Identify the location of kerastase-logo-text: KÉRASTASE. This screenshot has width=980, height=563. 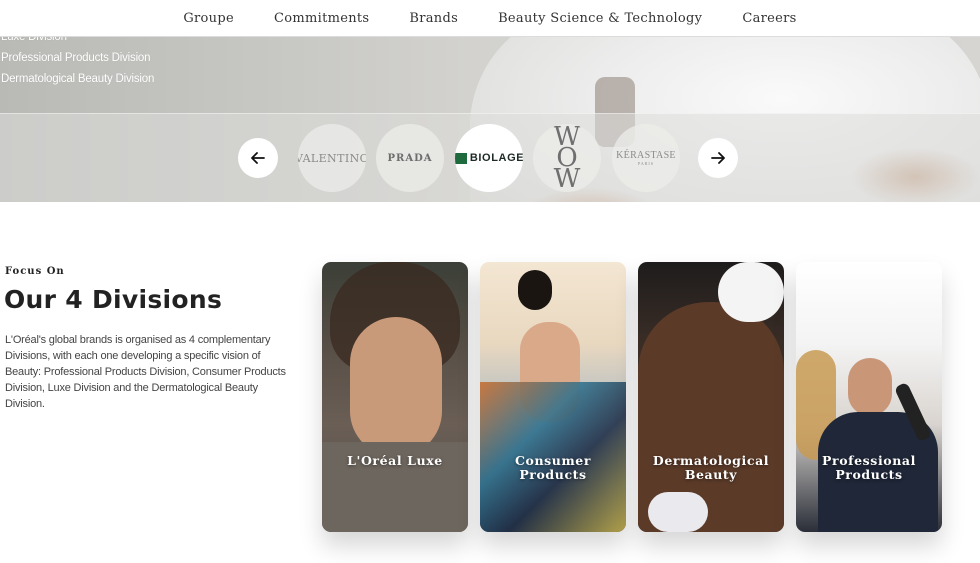
(646, 155).